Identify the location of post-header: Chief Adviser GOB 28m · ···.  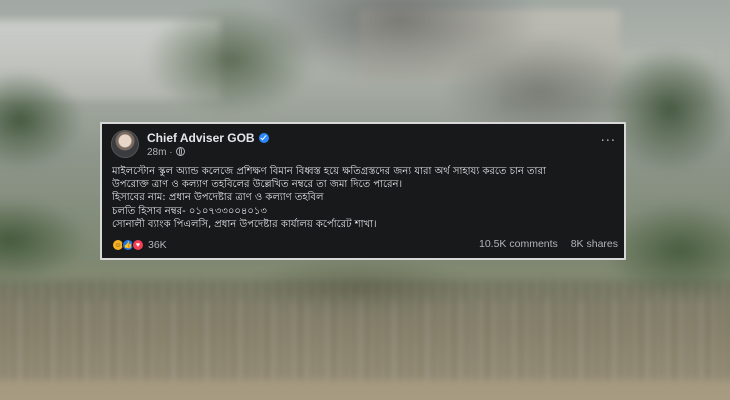
(363, 145).